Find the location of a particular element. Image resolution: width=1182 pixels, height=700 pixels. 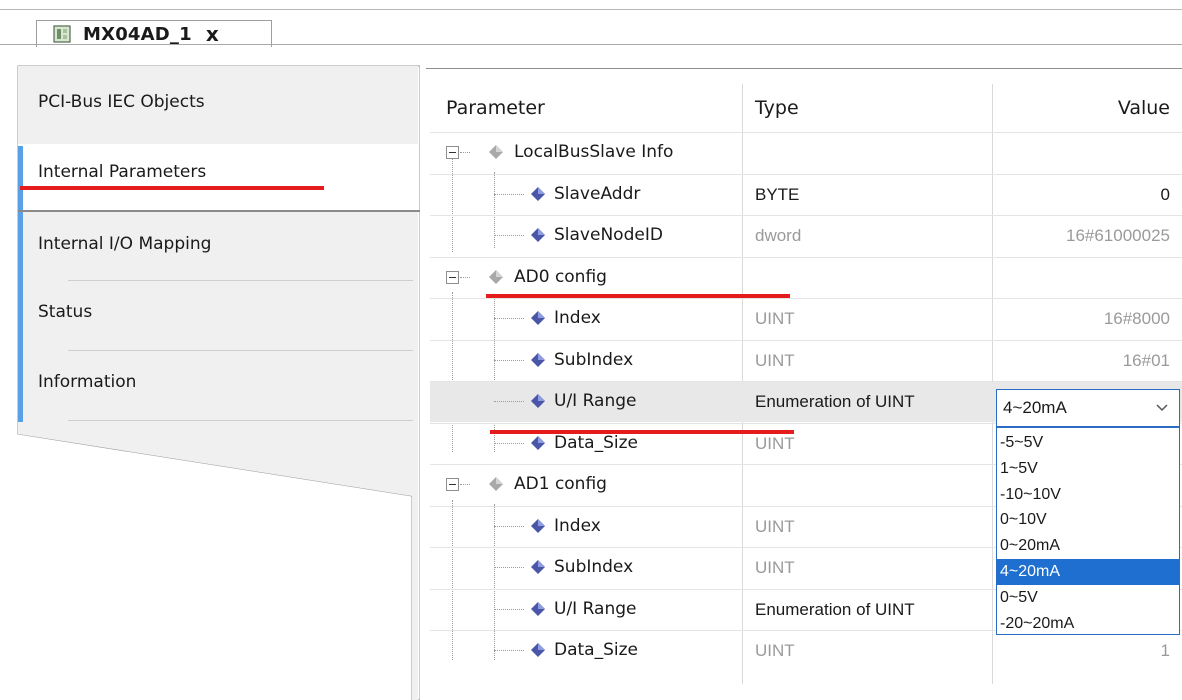

dropdown-option: -20~20mA is located at coordinates (1088, 624).